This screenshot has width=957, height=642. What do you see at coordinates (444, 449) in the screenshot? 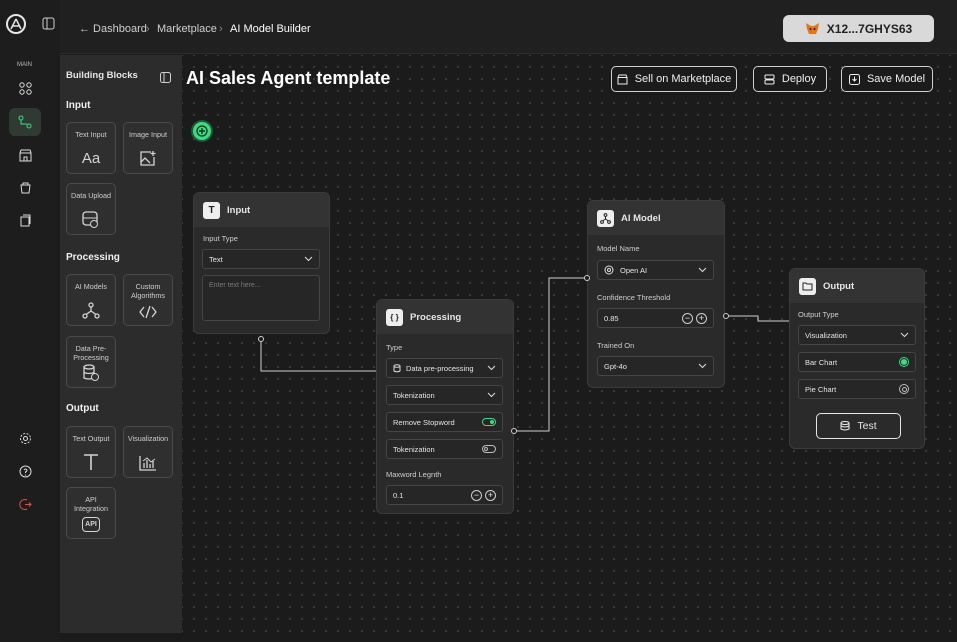
I see `tokenization-row: Tokenization` at bounding box center [444, 449].